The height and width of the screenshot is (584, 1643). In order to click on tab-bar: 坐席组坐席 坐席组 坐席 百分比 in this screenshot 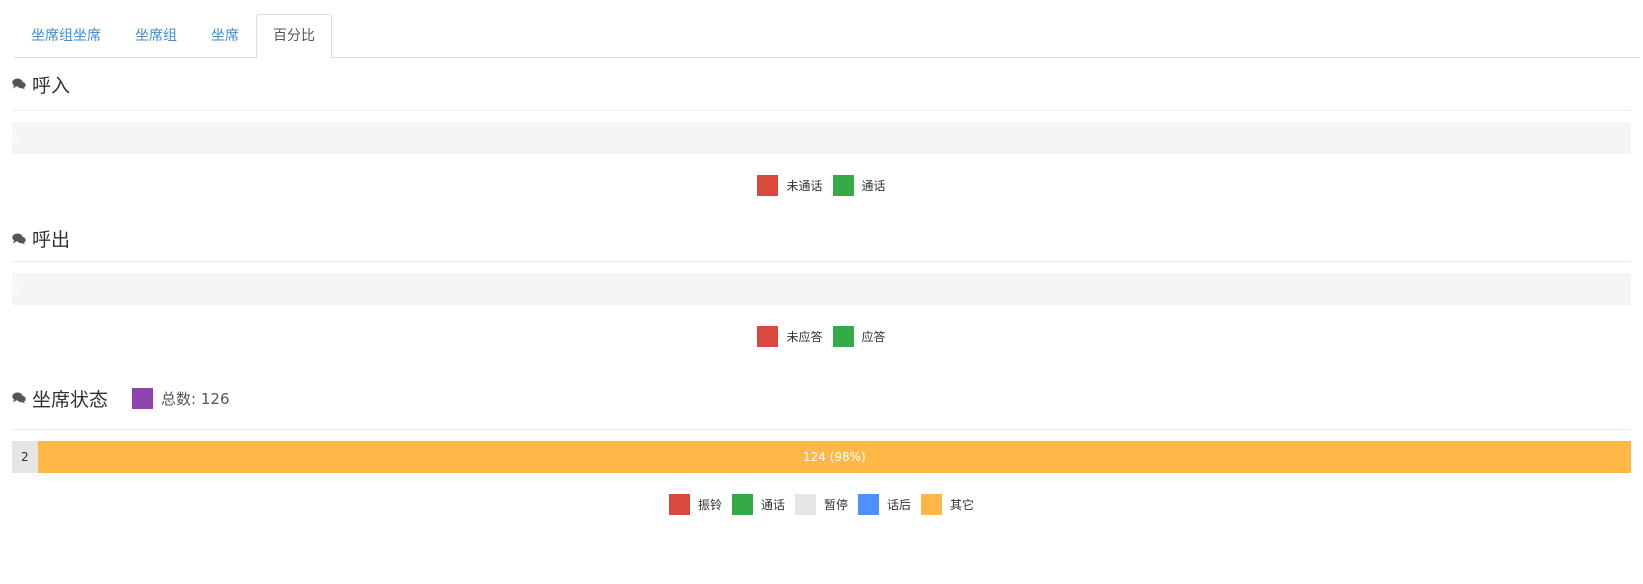, I will do `click(827, 29)`.